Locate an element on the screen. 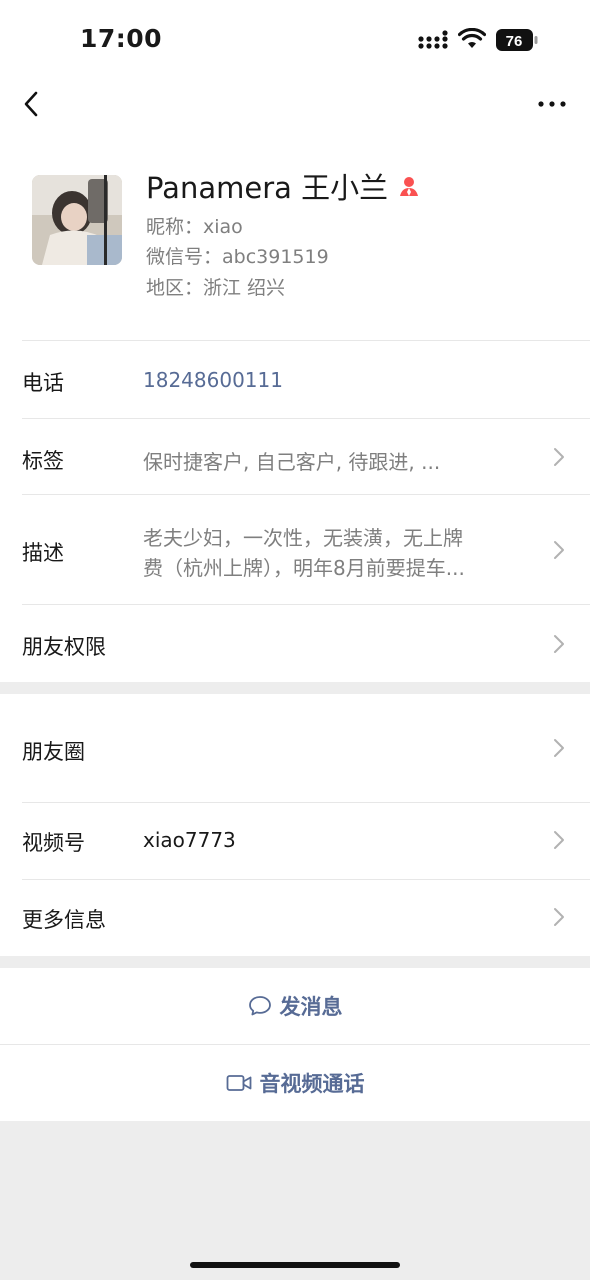 This screenshot has height=1280, width=590. friend-permissions-label: 朋友权限 is located at coordinates (64, 647).